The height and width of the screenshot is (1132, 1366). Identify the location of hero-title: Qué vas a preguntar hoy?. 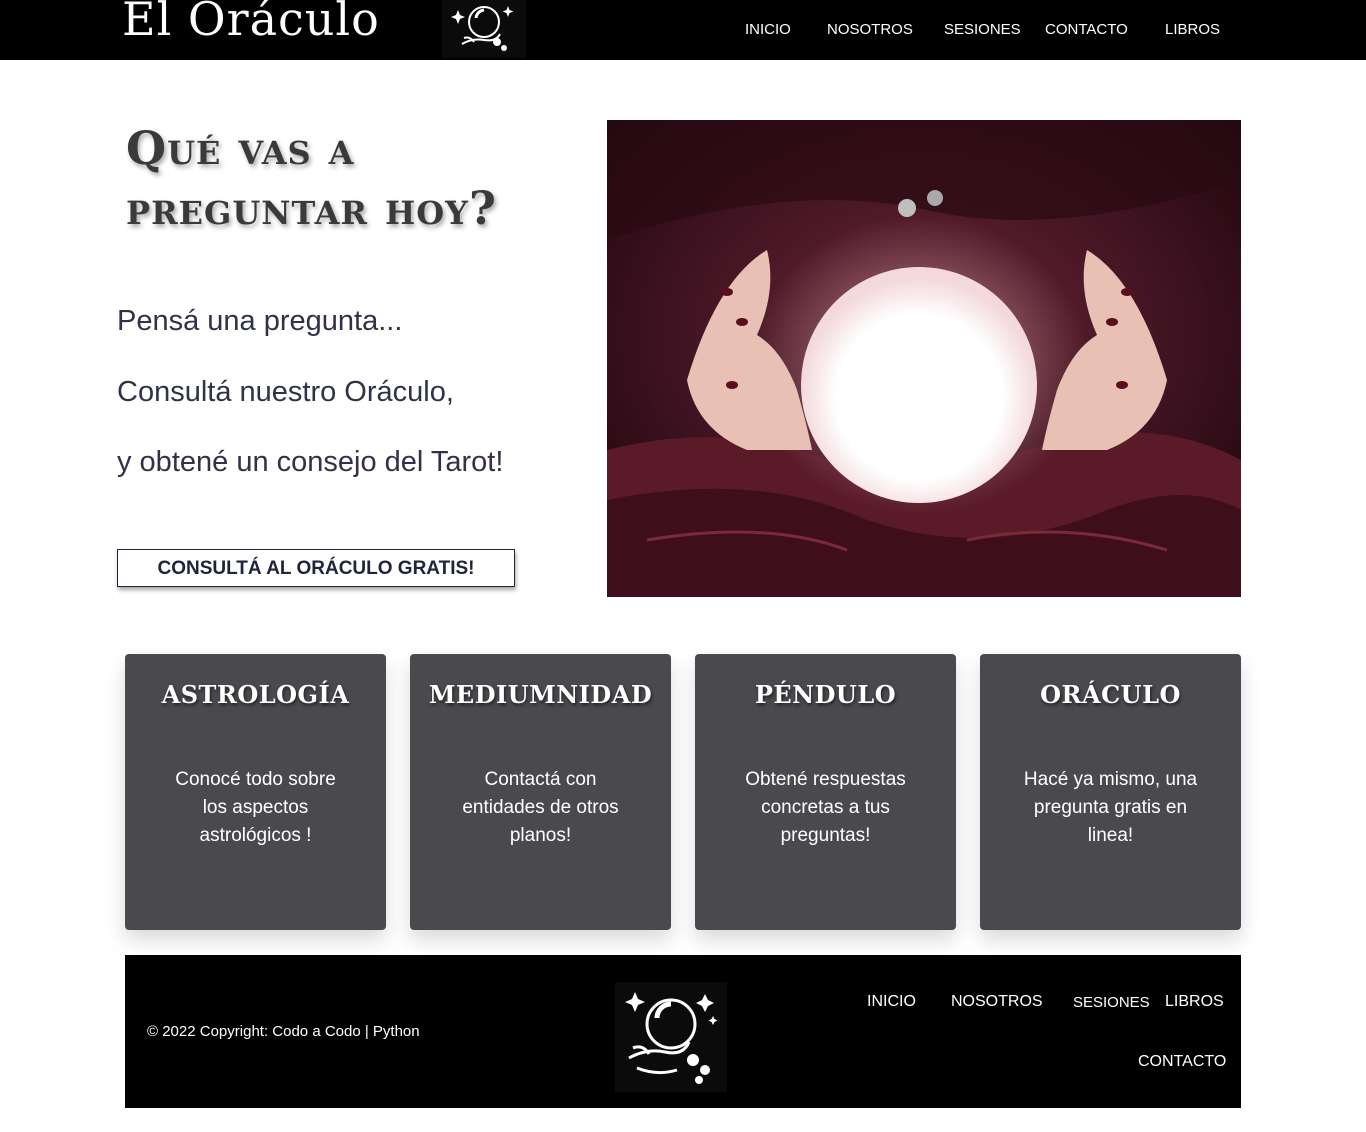
(311, 178).